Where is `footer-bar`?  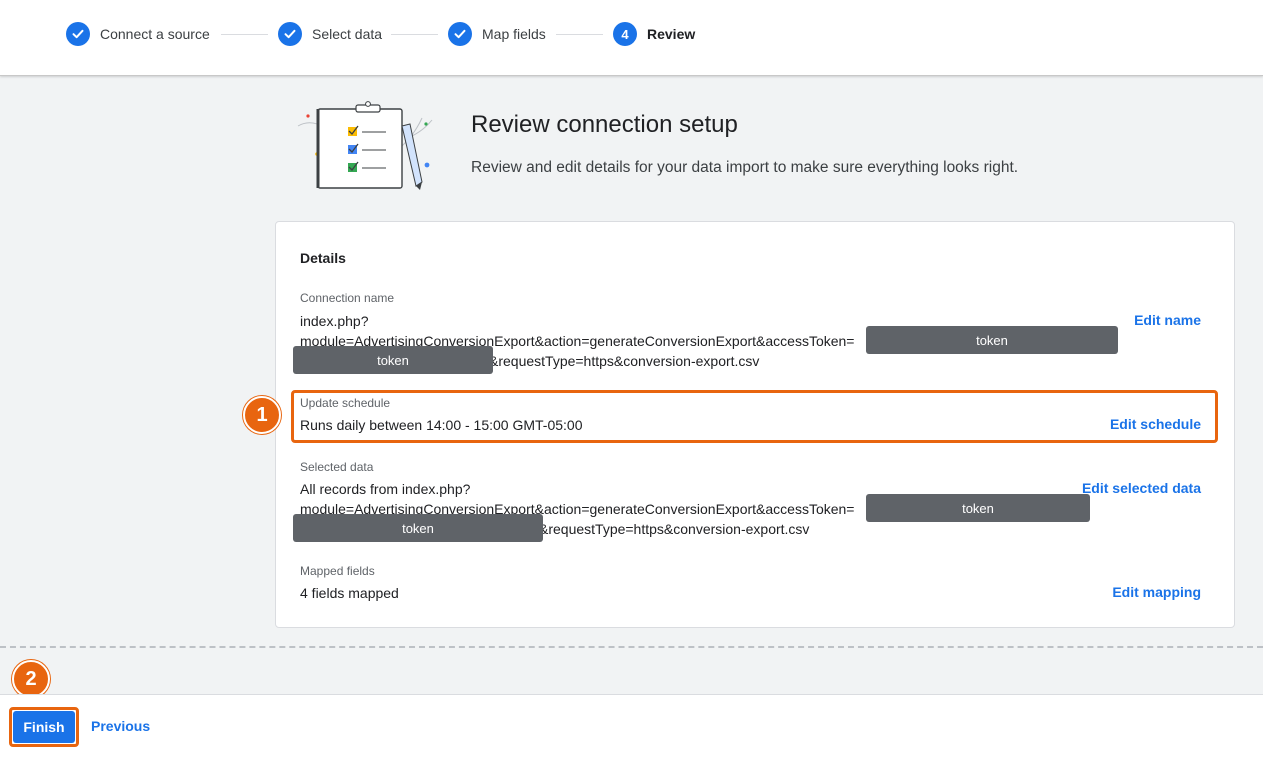
footer-bar is located at coordinates (631, 726).